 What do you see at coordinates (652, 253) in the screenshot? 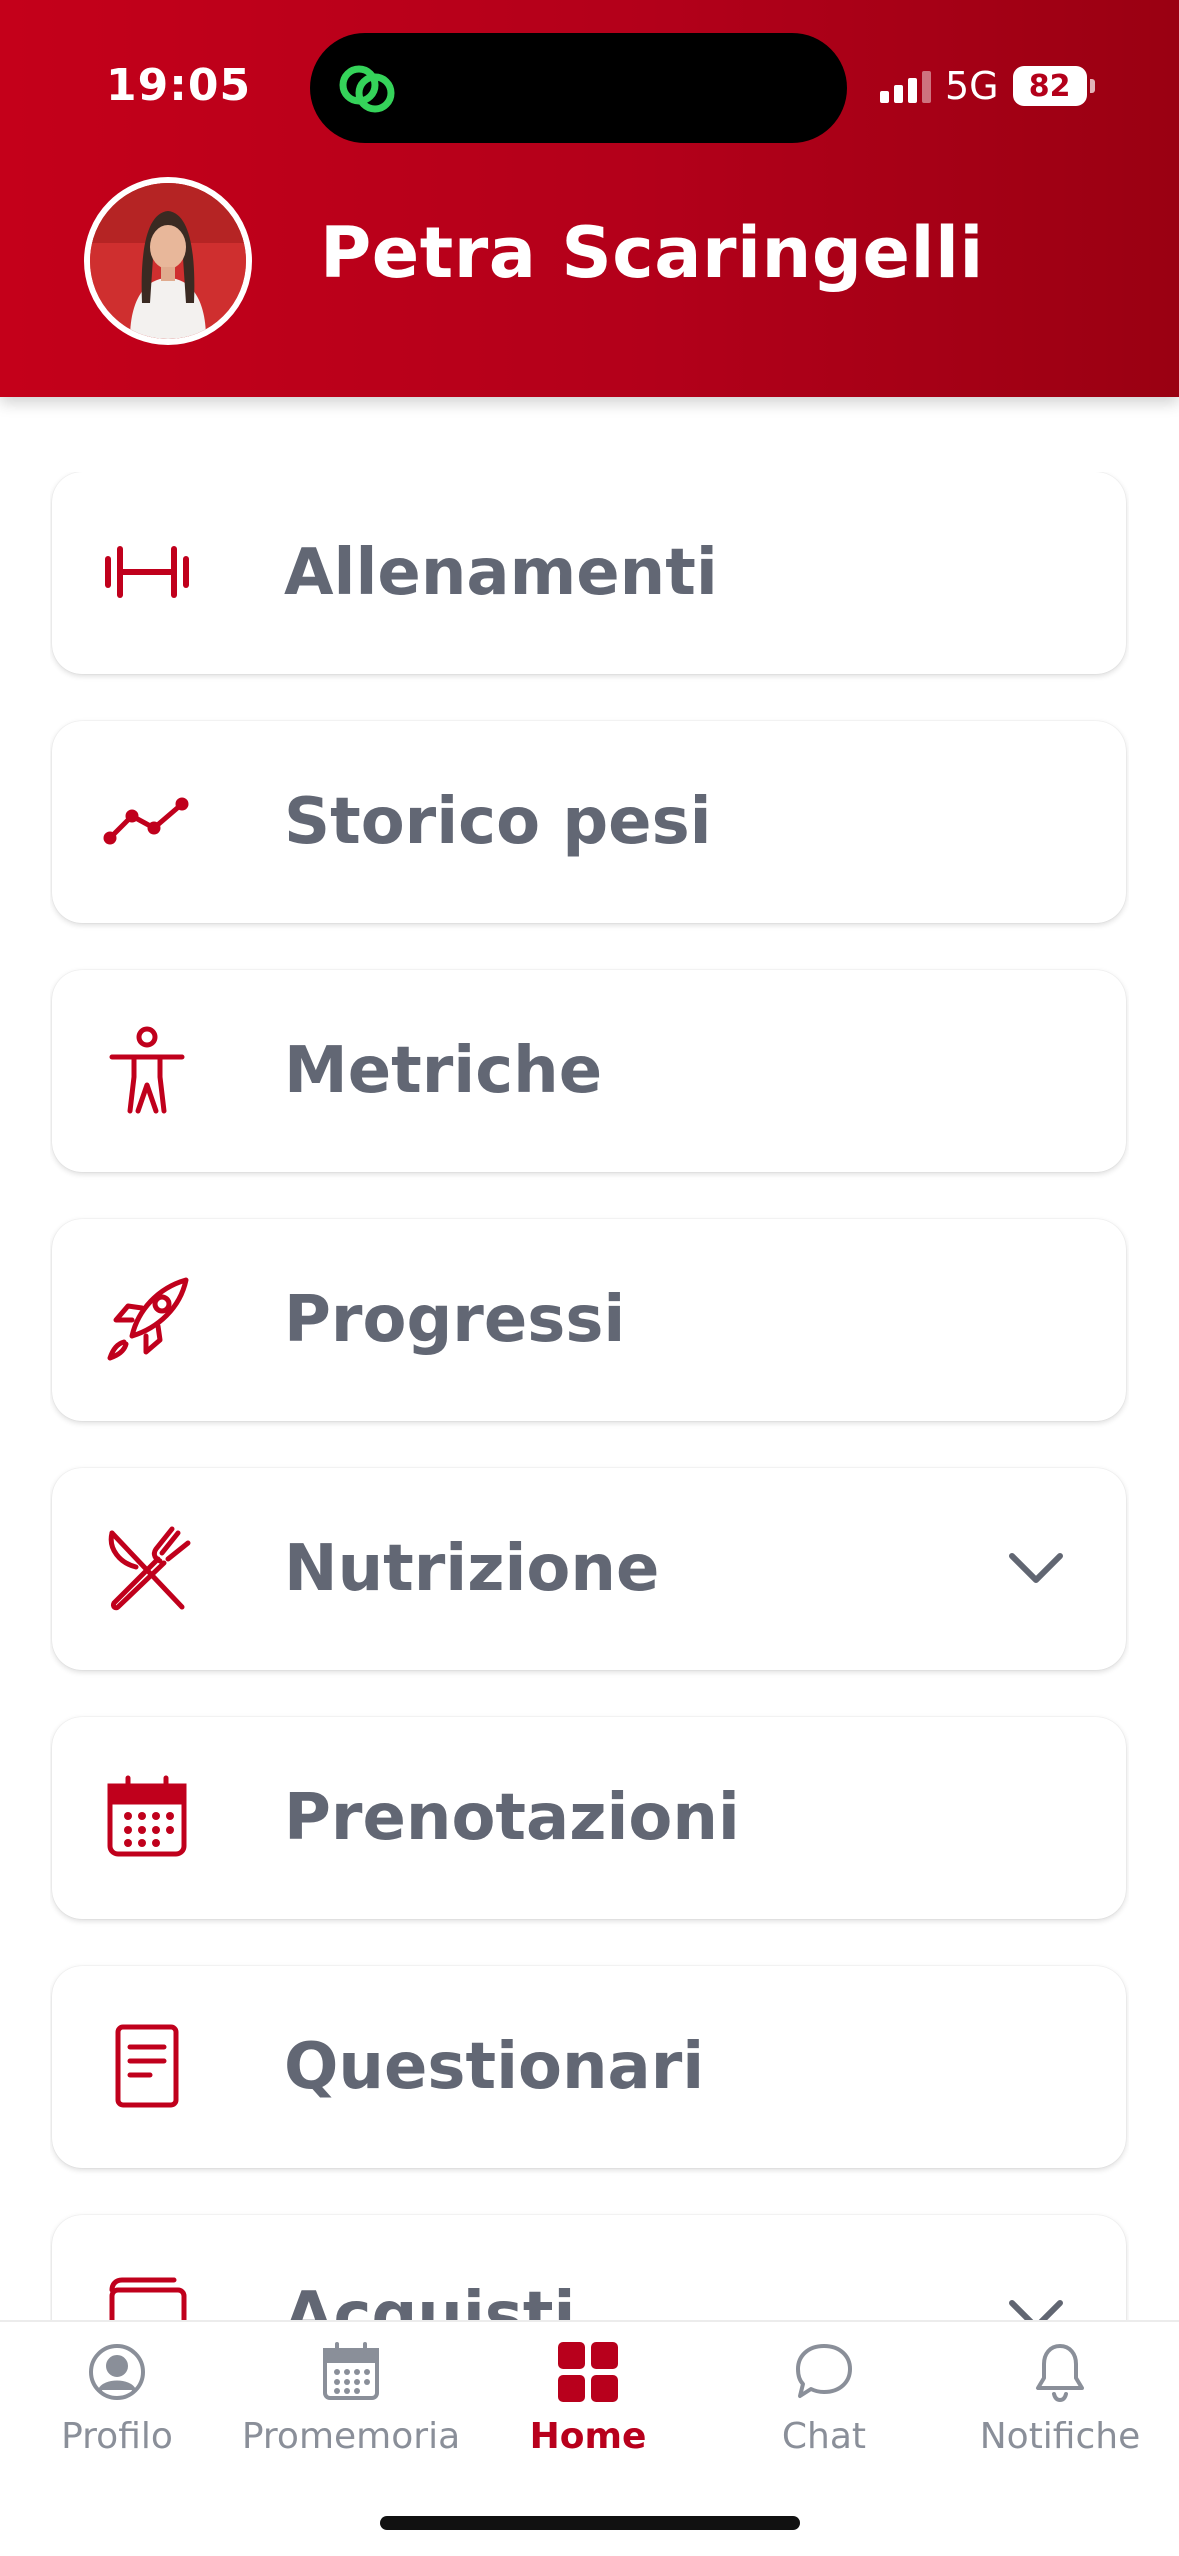
I see `user-name: Petra Scaringelli` at bounding box center [652, 253].